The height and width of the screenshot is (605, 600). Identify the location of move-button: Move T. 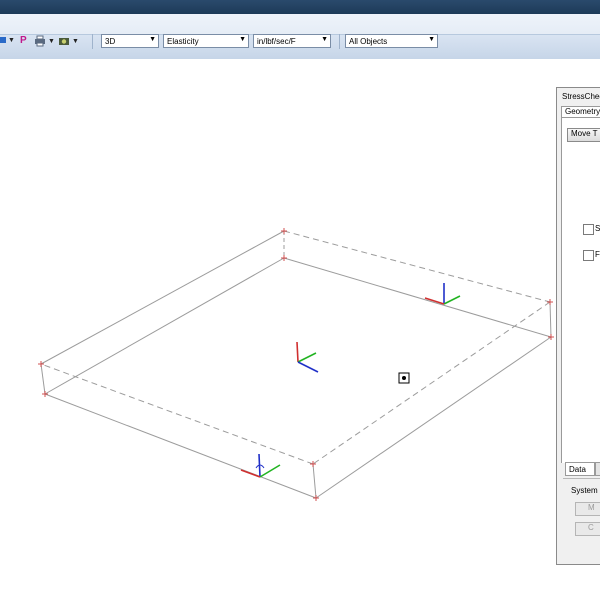
(583, 135).